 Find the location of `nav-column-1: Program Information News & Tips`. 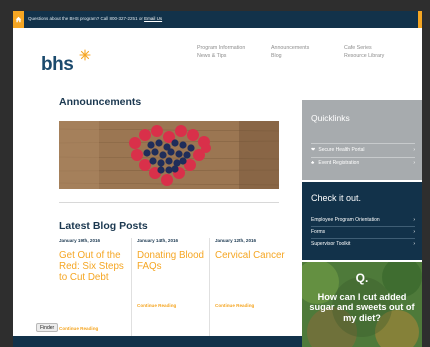

nav-column-1: Program Information News & Tips is located at coordinates (221, 52).